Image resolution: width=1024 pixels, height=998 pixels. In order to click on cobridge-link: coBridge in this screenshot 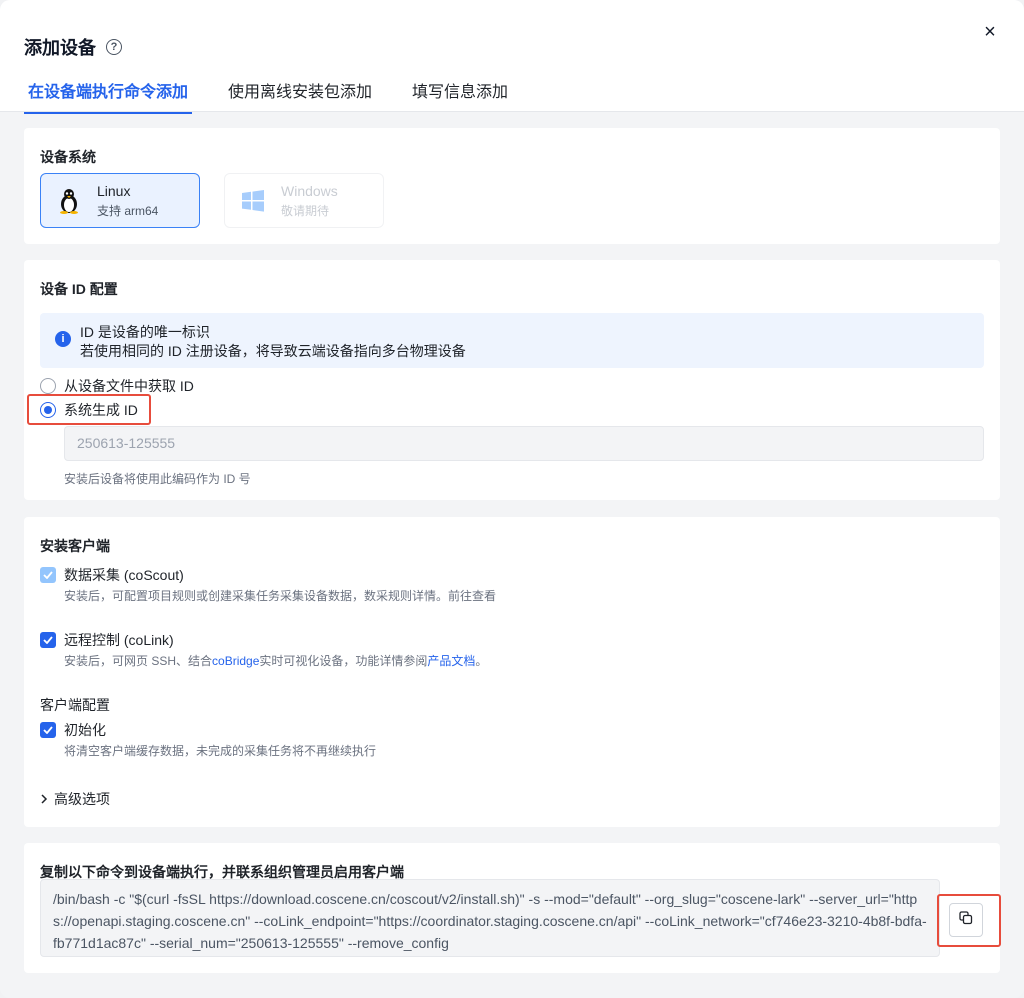, I will do `click(235, 661)`.